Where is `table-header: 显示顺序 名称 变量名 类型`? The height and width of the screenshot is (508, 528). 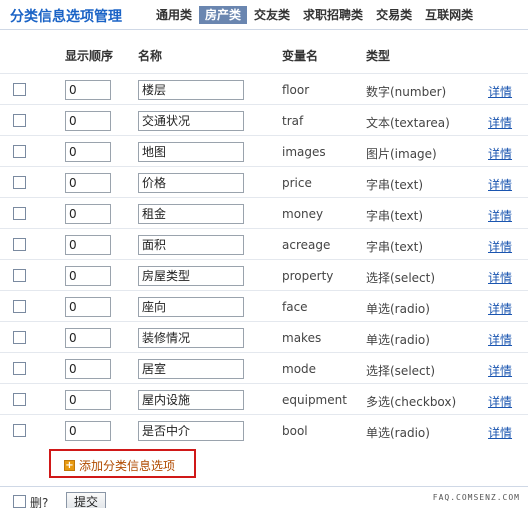 table-header: 显示顺序 名称 变量名 类型 is located at coordinates (264, 58).